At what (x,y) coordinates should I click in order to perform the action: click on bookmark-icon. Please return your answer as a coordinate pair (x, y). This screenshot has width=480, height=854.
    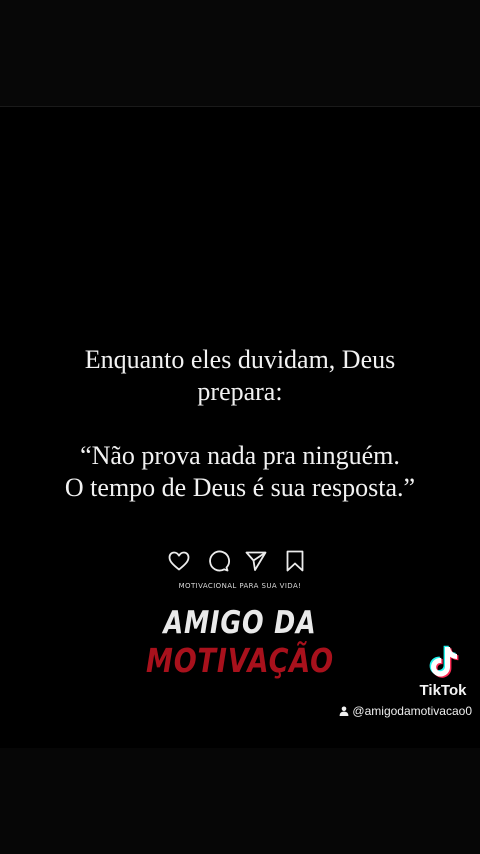
    Looking at the image, I should click on (295, 561).